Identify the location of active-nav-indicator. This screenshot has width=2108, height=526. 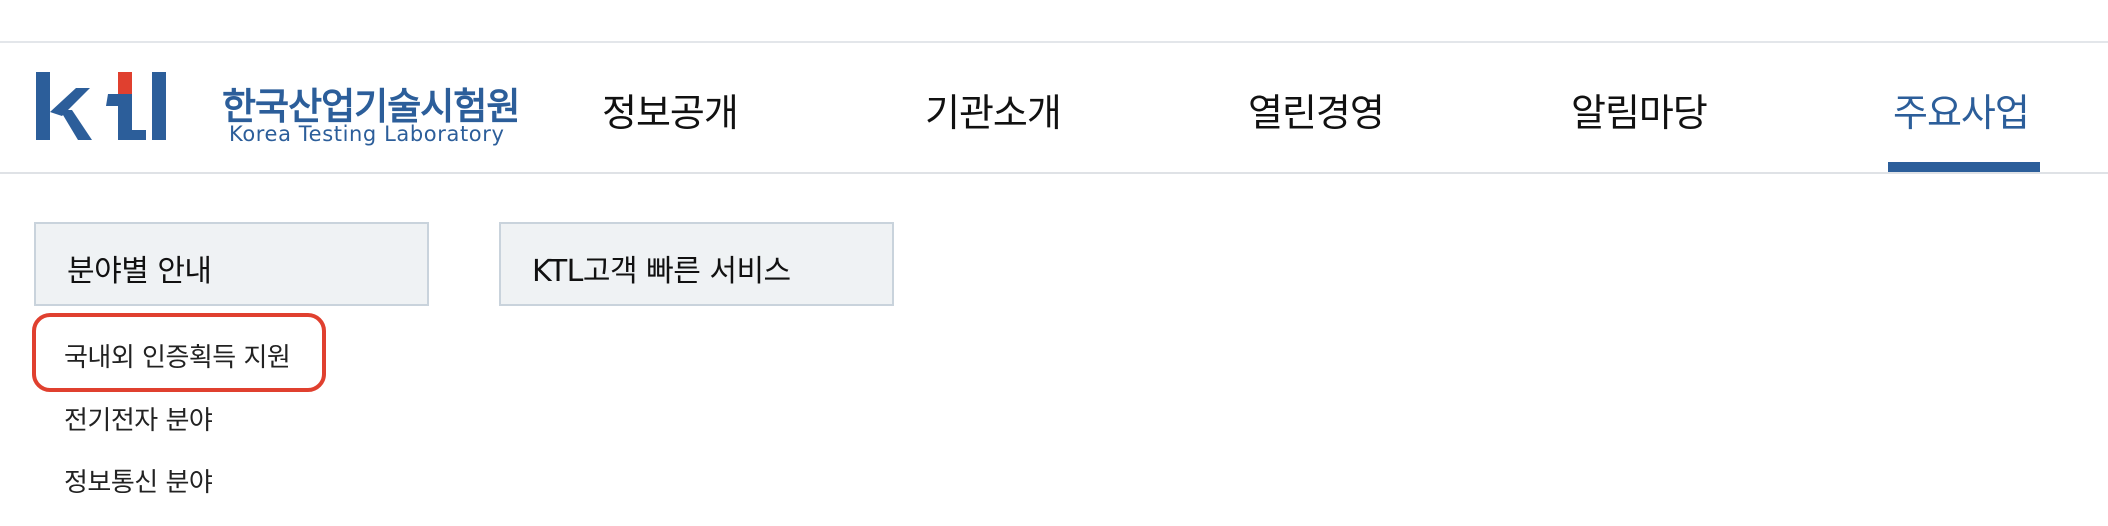
(1964, 167).